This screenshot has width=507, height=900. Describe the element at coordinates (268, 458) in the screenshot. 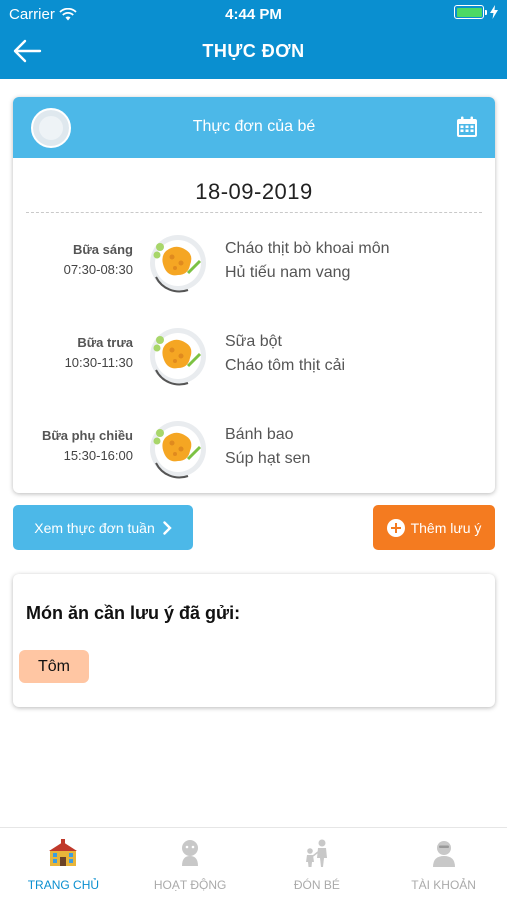

I see `dish-name: Súp hạt sen` at that location.